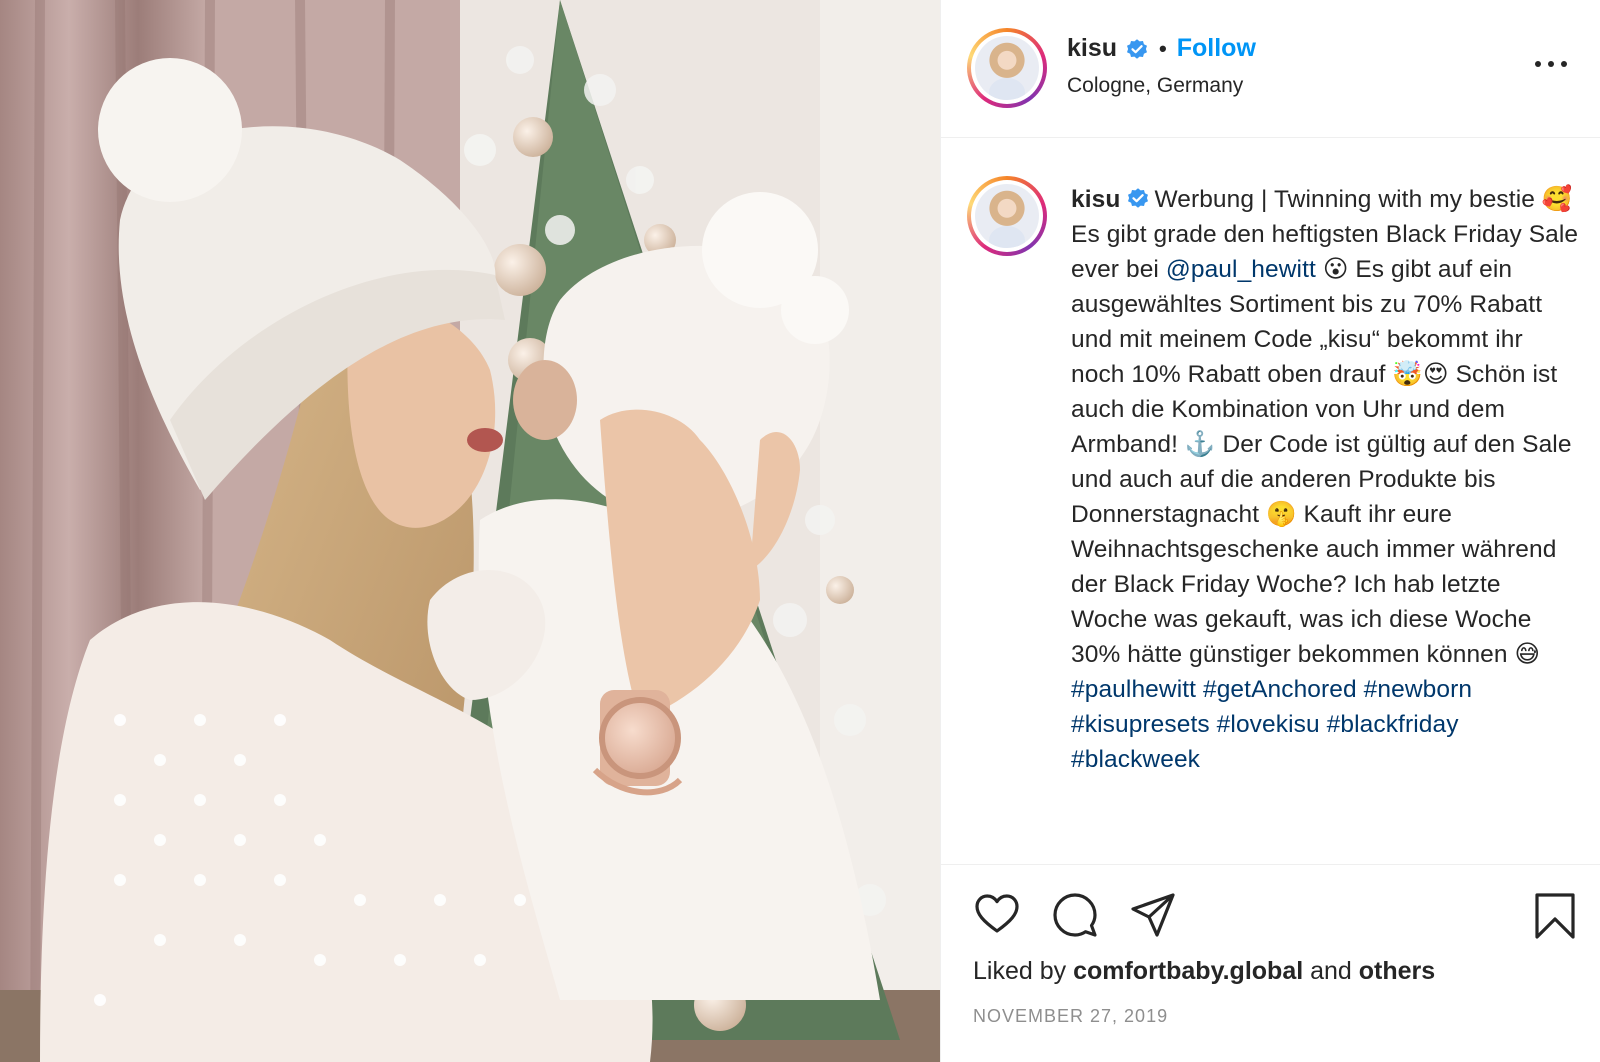  I want to click on post-date: NOVEMBER 27, 2019, so click(1070, 1016).